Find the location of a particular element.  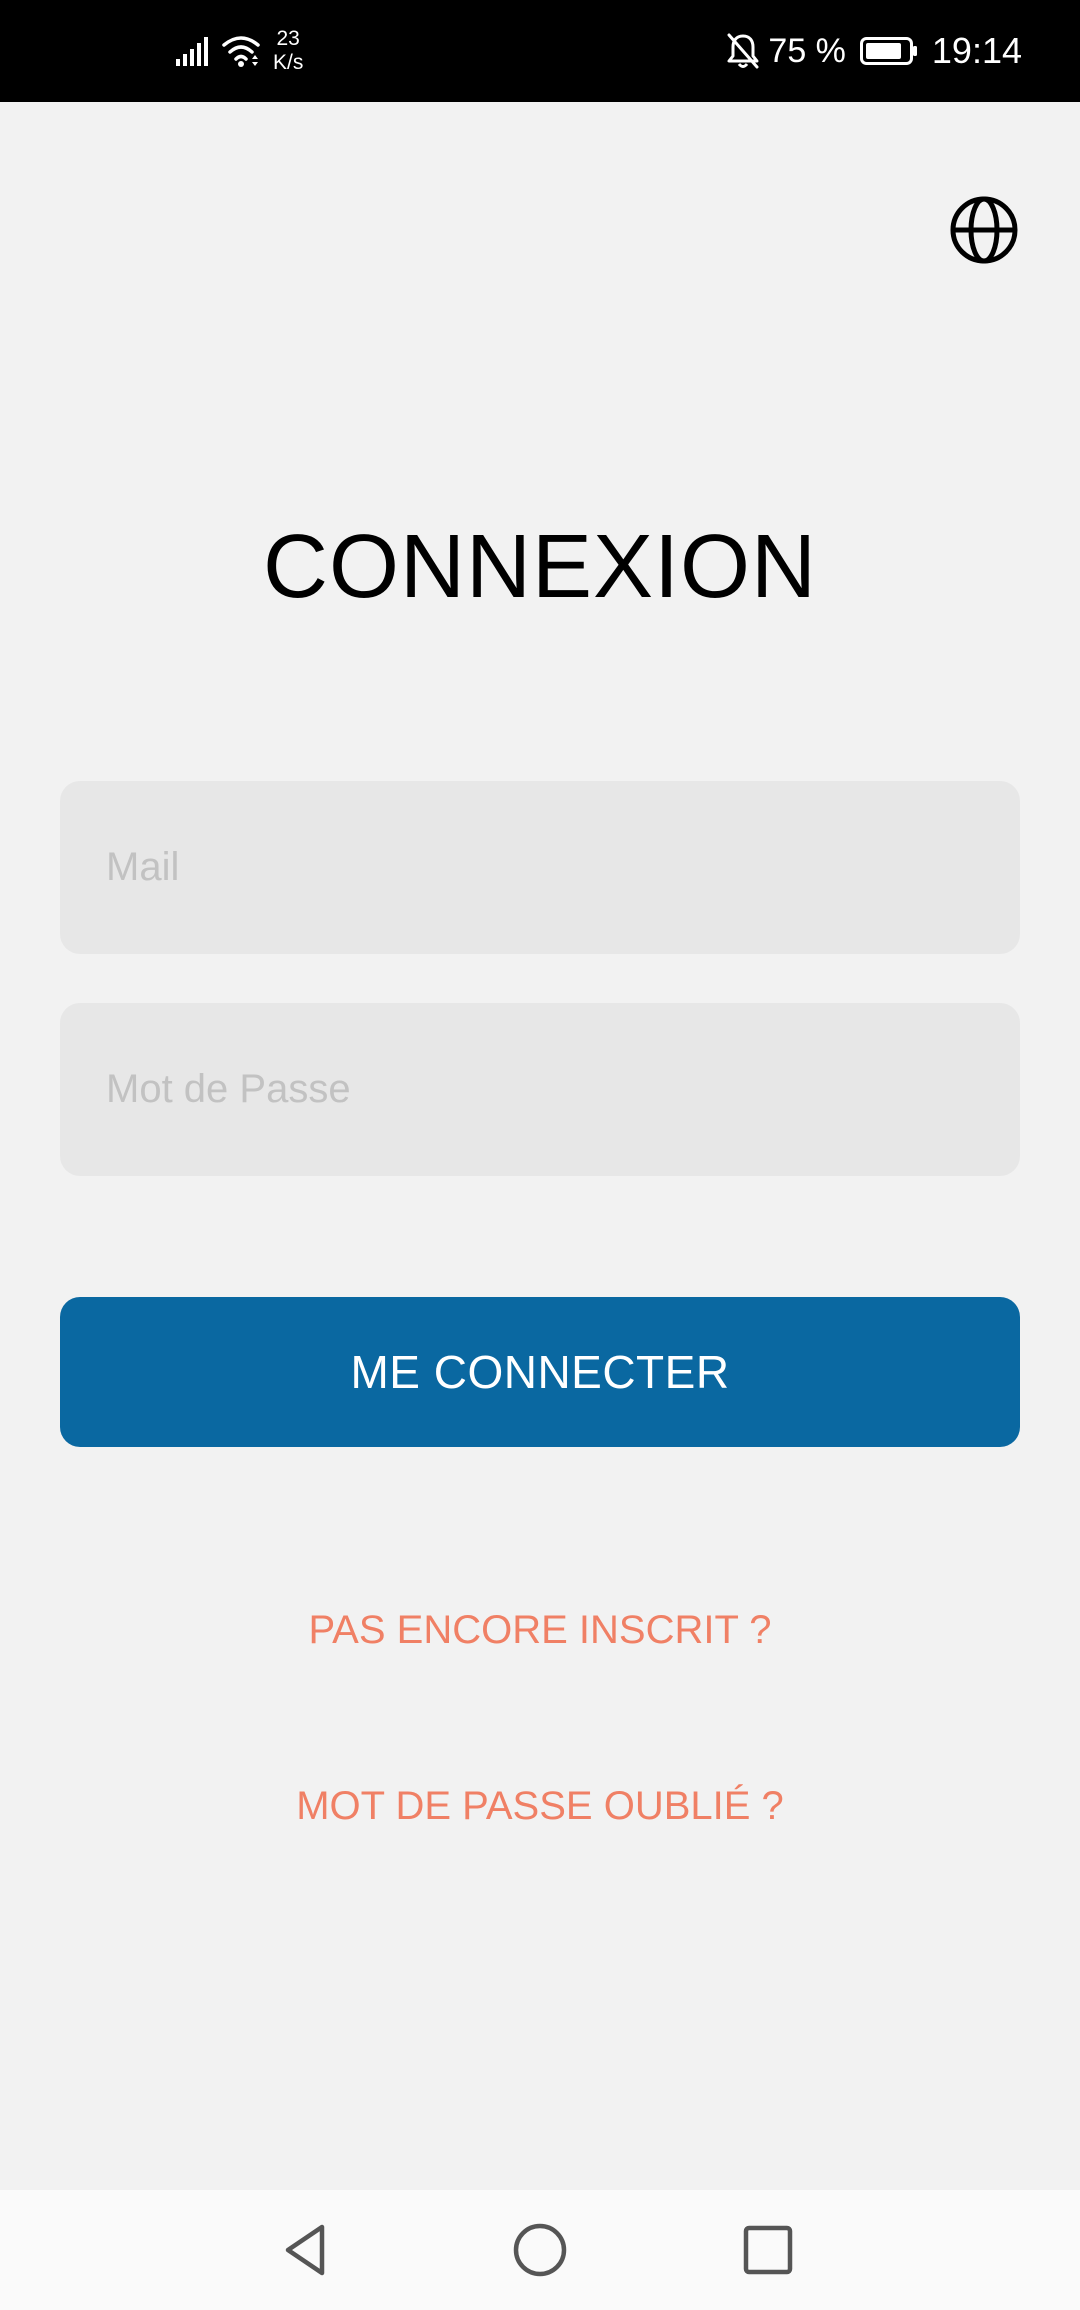

network-speed-value: 23 is located at coordinates (288, 38).